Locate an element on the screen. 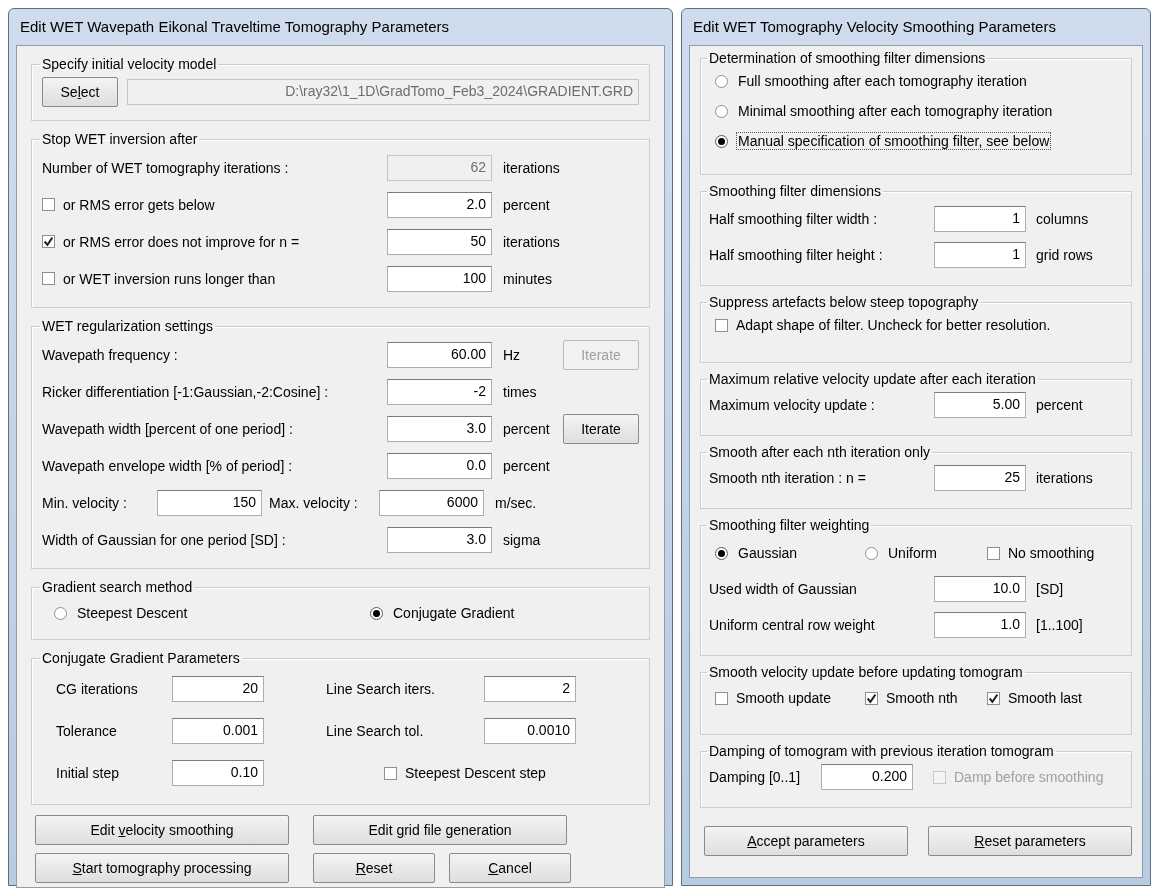 The image size is (1151, 895). field-label: Ricker differentiation [-1:Gaussian,-2:Cosine] : is located at coordinates (186, 391).